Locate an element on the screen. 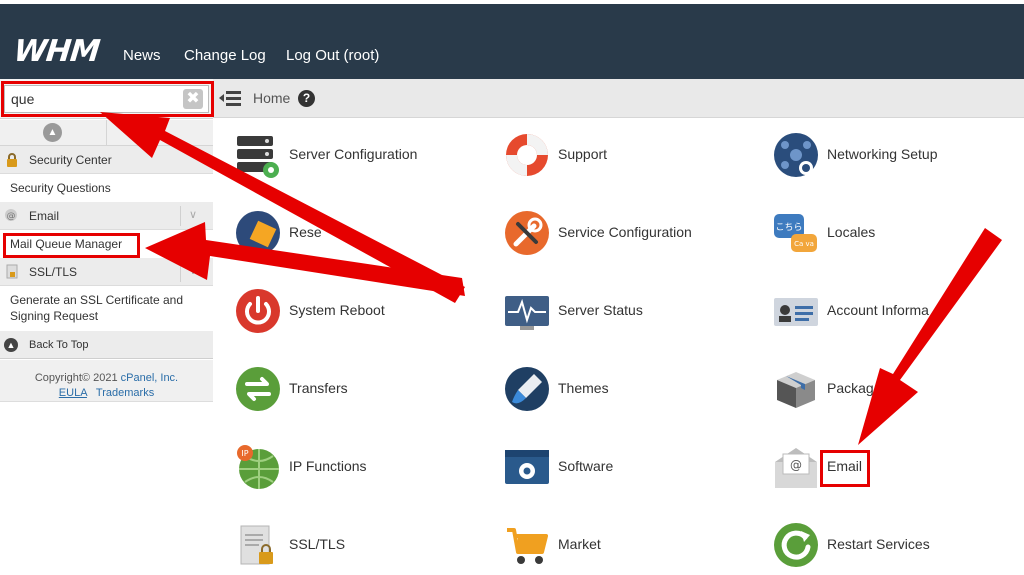 The height and width of the screenshot is (575, 1024). tile-locales: こちら Ca va Locales is located at coordinates (898, 232).